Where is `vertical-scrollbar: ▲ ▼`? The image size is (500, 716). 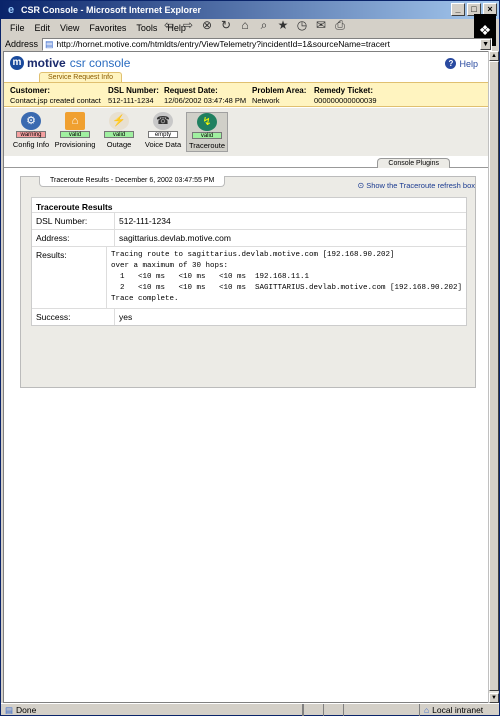 vertical-scrollbar: ▲ ▼ is located at coordinates (493, 377).